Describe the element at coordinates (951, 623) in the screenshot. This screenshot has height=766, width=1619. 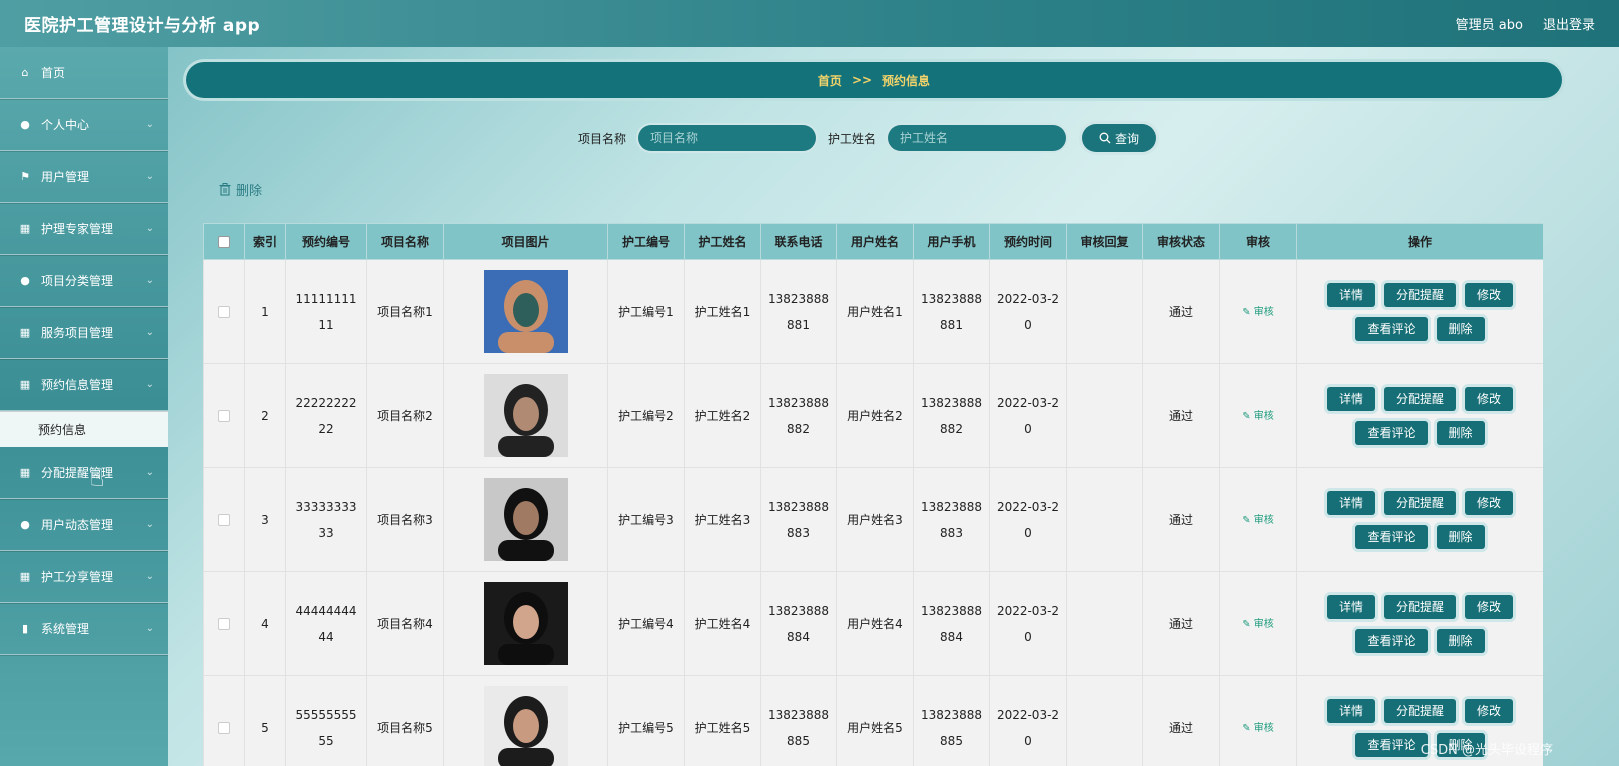
I see `cell-user-phone: 13823888884` at that location.